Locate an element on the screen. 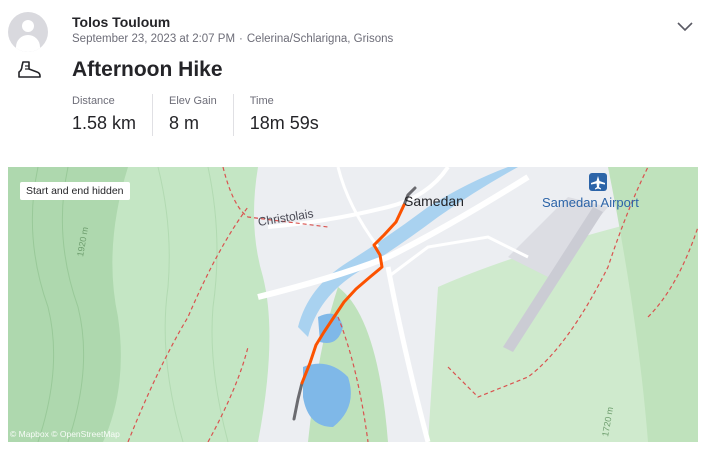 This screenshot has width=708, height=453. forest-area-dark is located at coordinates (68, 304).